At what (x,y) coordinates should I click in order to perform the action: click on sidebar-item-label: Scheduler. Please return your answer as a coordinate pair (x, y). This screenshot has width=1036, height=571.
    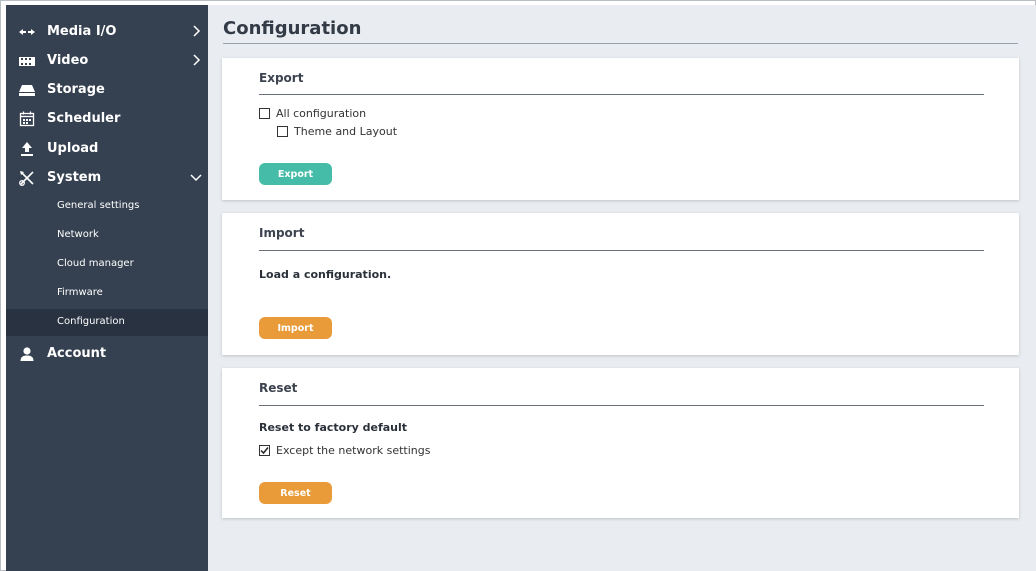
    Looking at the image, I should click on (84, 118).